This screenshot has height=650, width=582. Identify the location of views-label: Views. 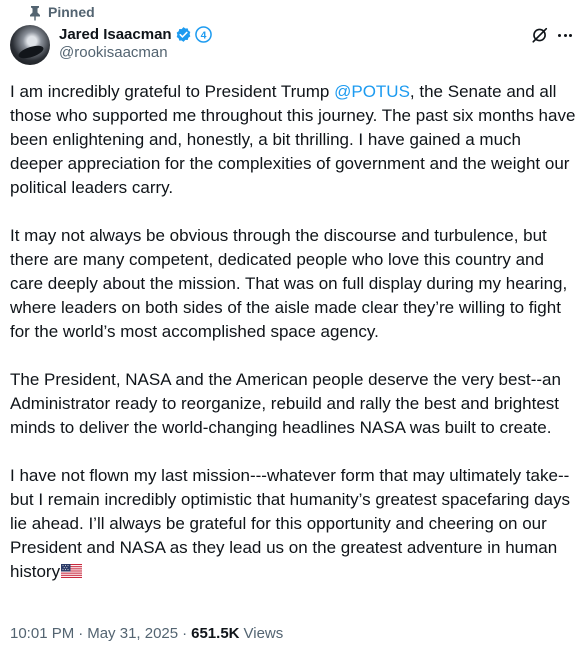
(263, 633).